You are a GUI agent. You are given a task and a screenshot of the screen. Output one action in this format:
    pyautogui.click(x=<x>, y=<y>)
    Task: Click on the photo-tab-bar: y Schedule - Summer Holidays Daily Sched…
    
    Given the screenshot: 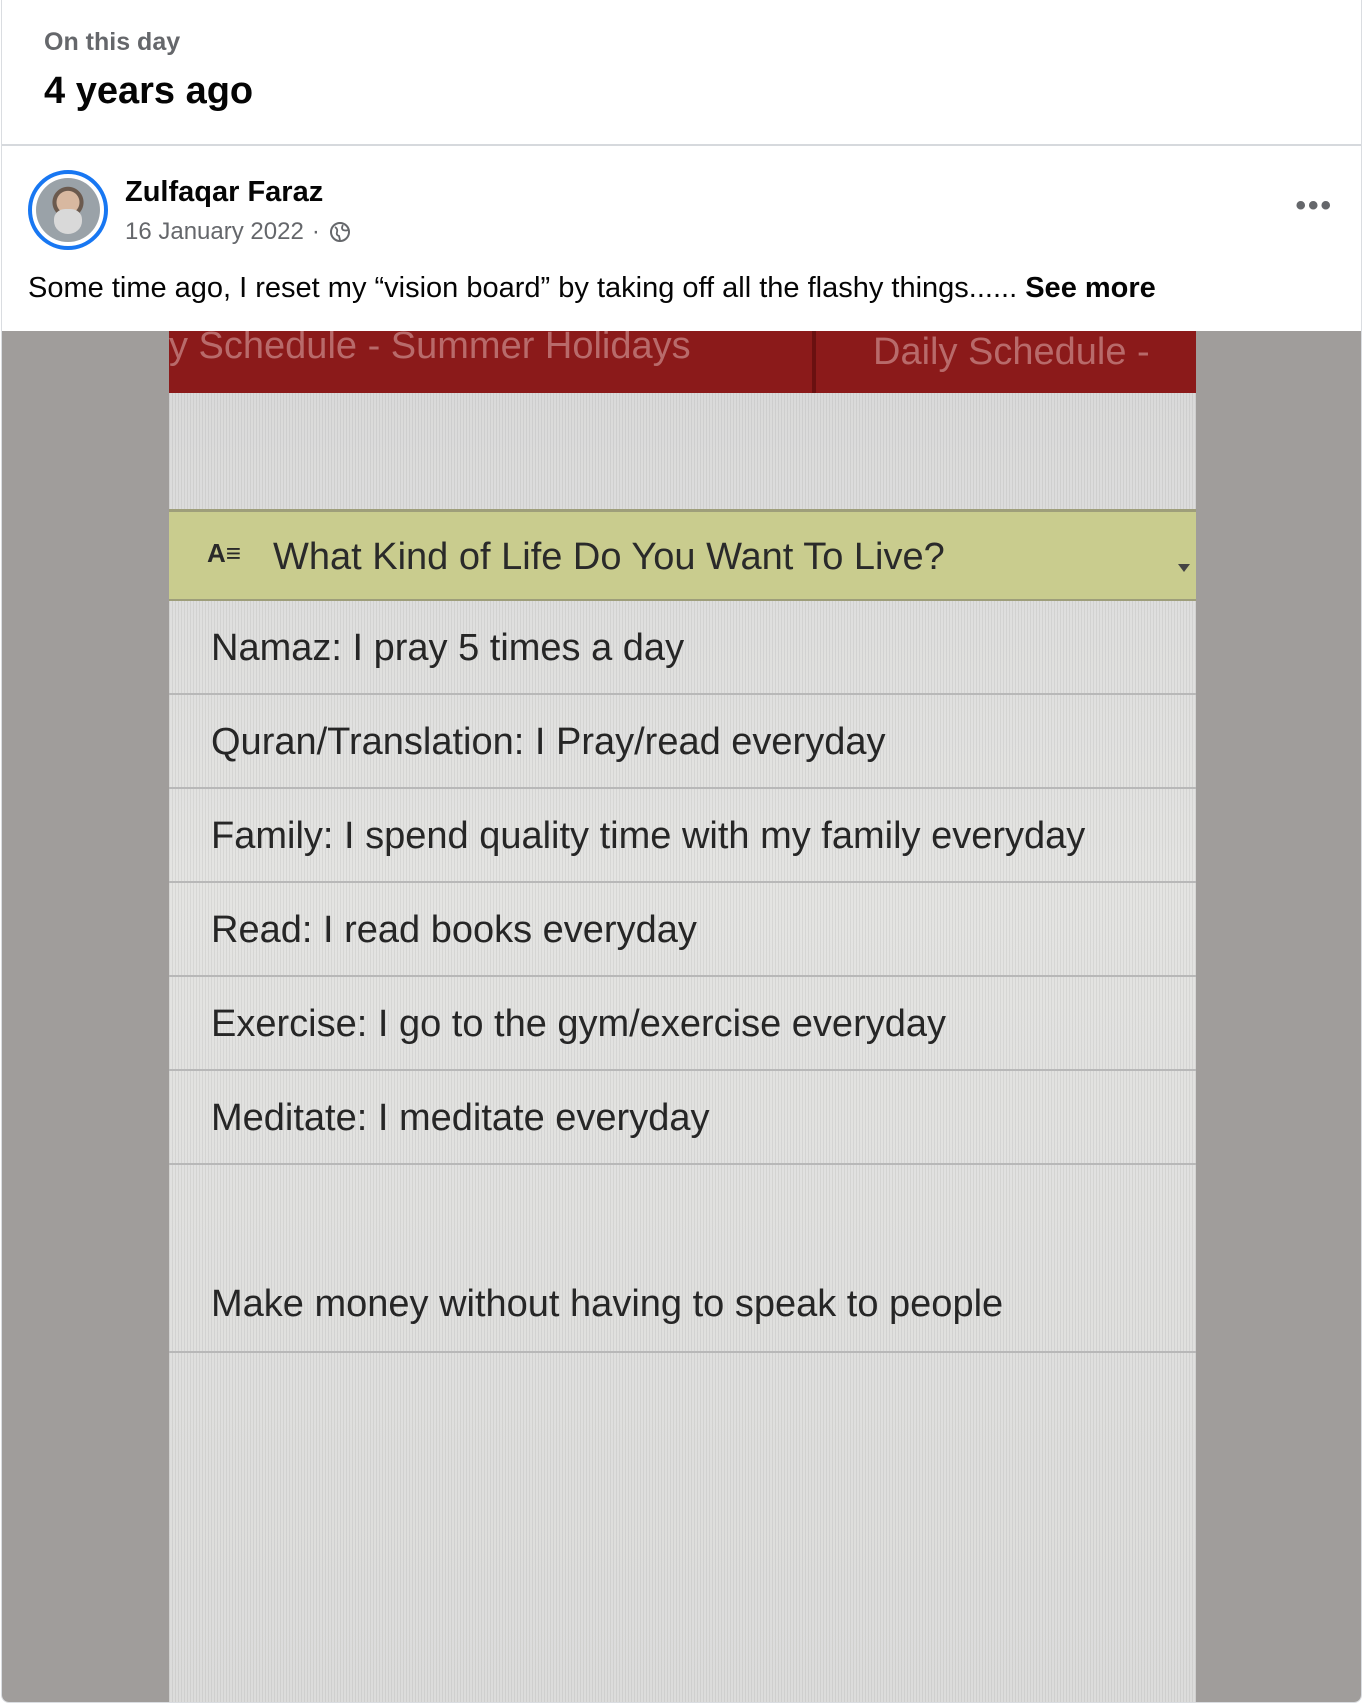 What is the action you would take?
    pyautogui.click(x=682, y=362)
    